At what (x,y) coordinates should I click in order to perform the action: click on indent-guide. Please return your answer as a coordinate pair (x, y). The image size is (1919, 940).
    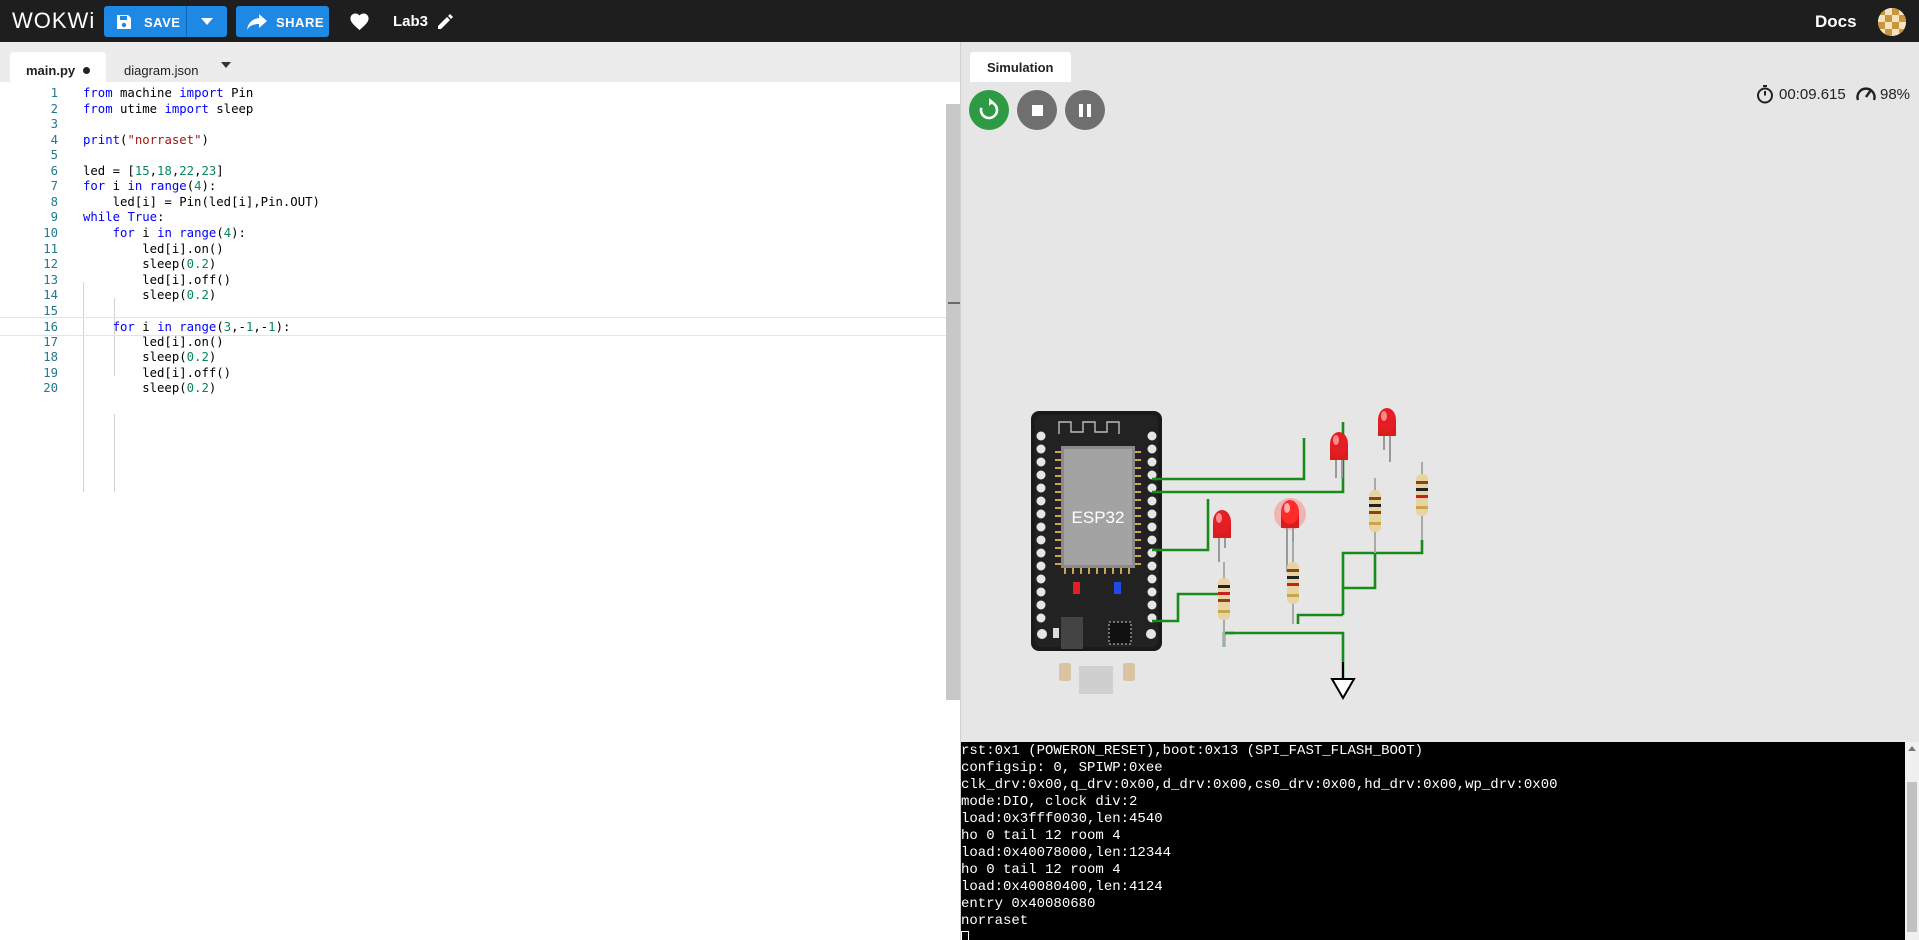
    Looking at the image, I should click on (114, 453).